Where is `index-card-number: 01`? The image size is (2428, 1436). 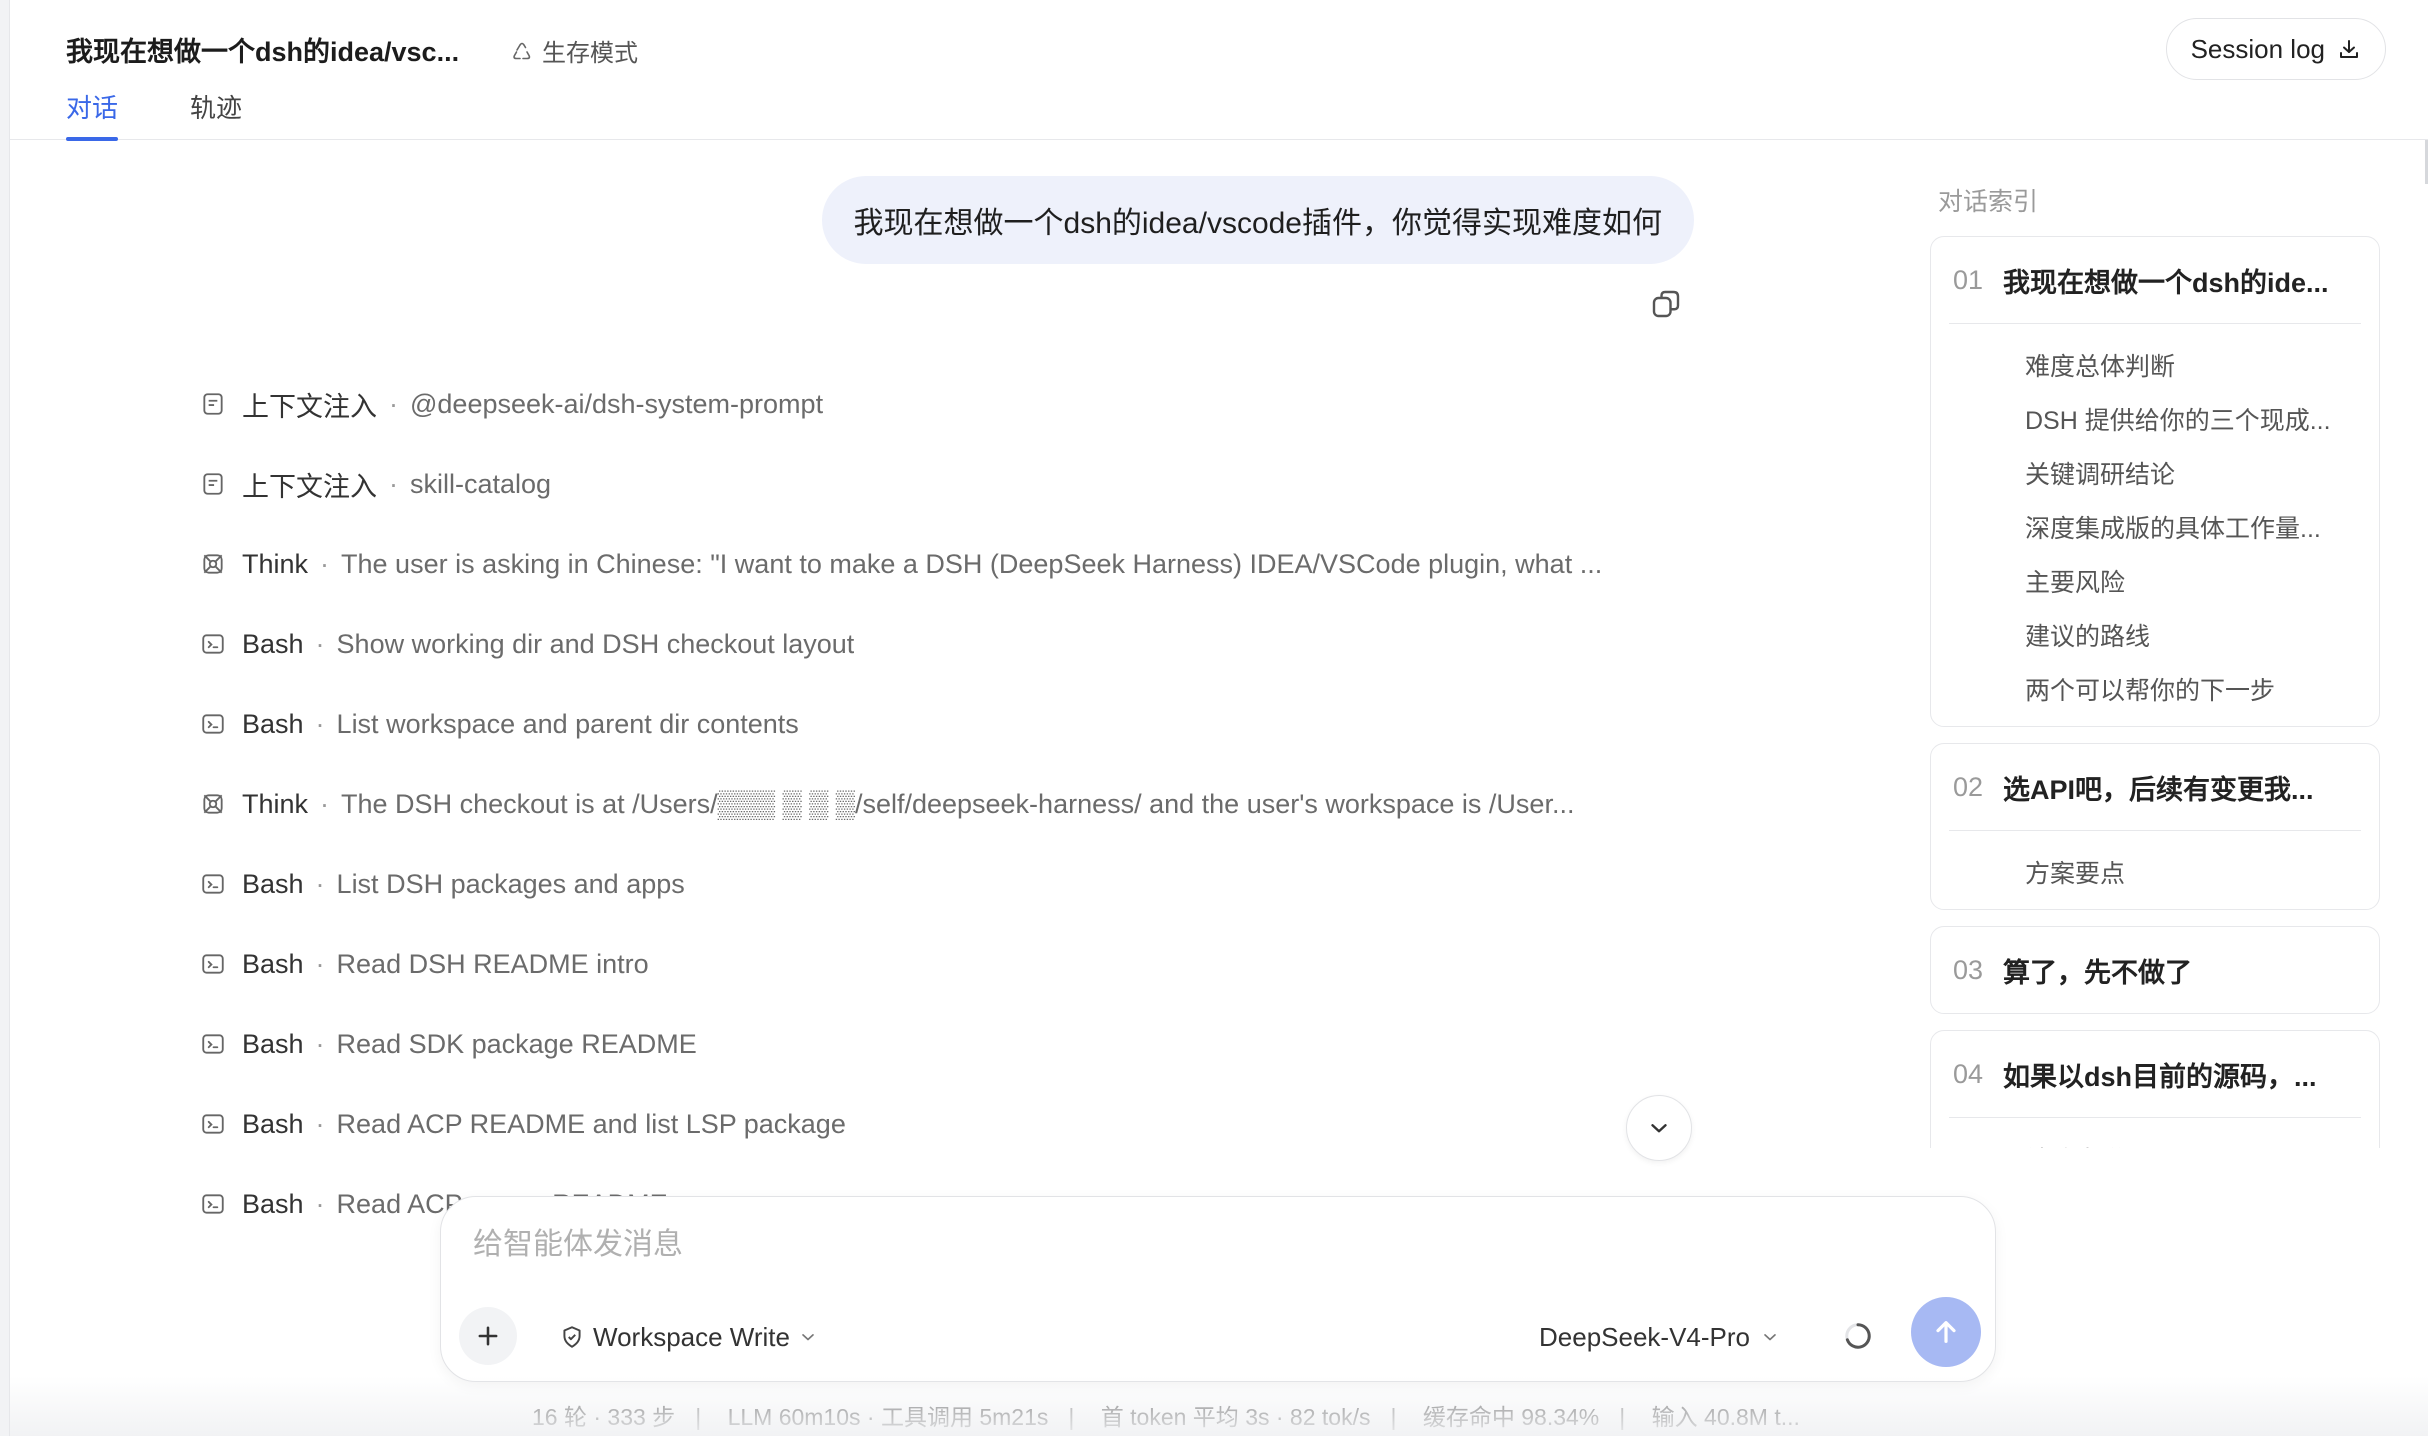 index-card-number: 01 is located at coordinates (1968, 279).